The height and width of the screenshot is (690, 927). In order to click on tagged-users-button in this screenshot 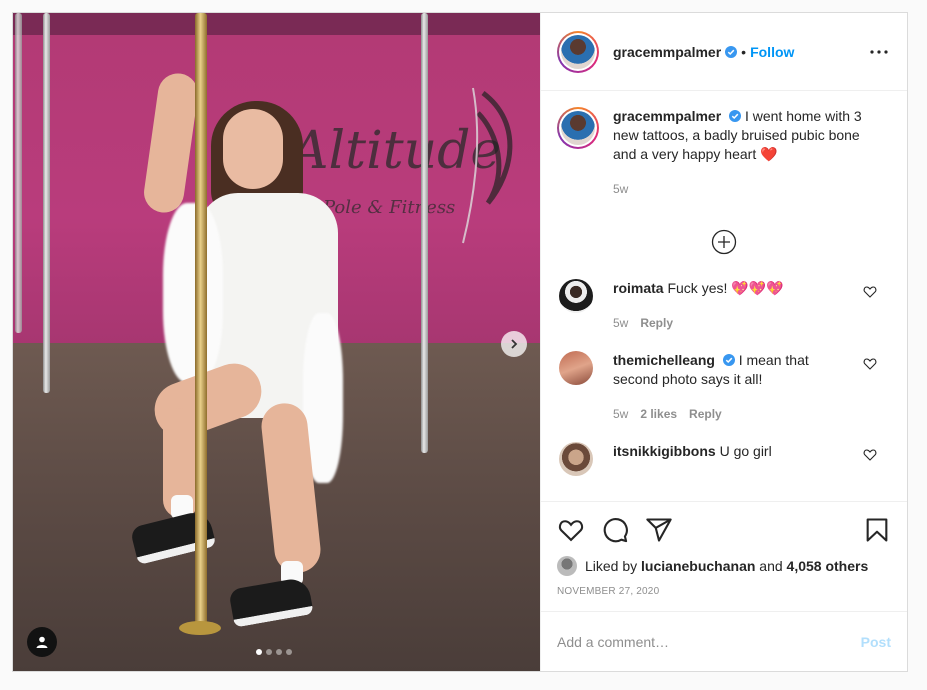, I will do `click(42, 642)`.